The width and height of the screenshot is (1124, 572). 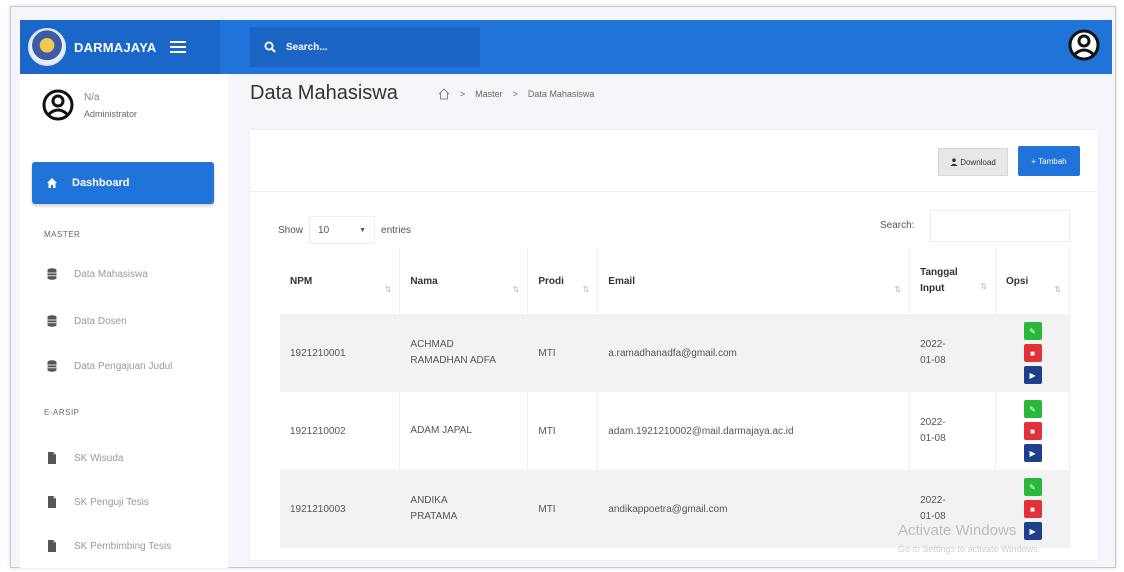 I want to click on breadcrumb: > Master > Data Mahasiswa, so click(x=516, y=93).